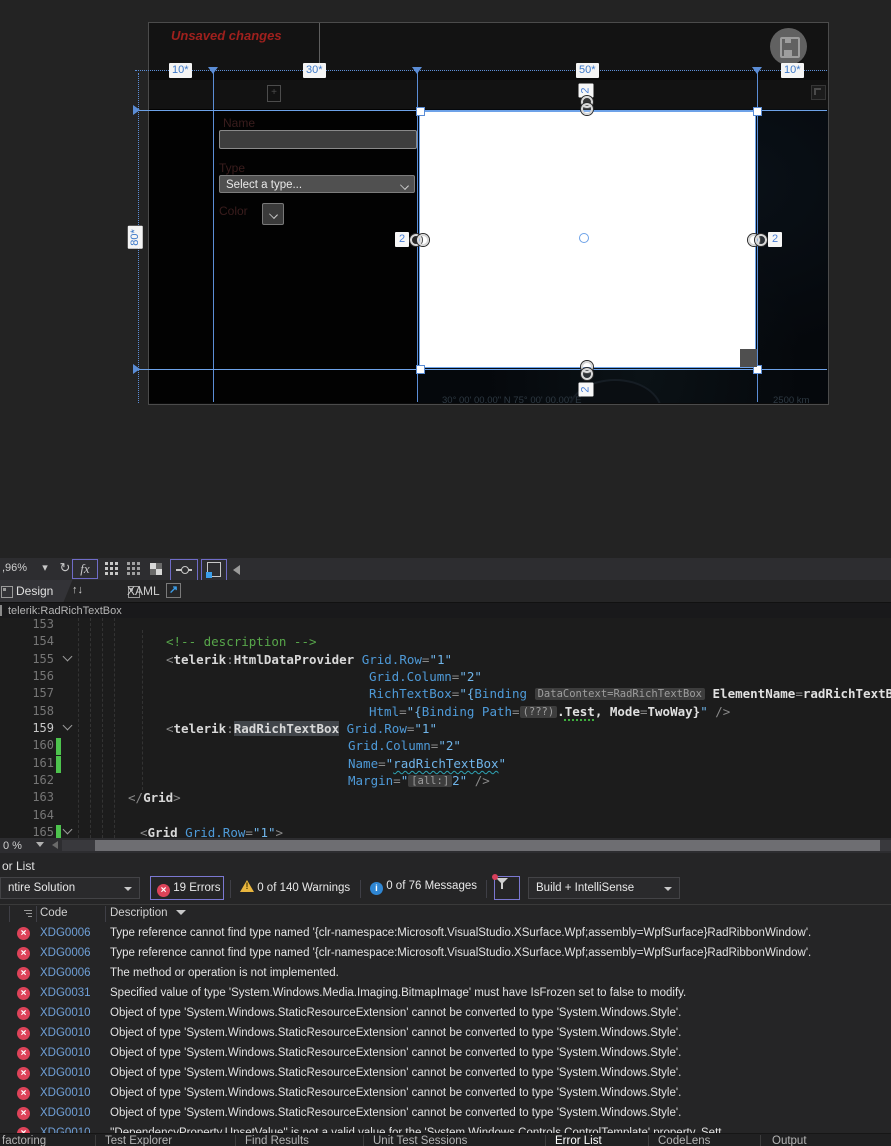  What do you see at coordinates (684, 1140) in the screenshot?
I see `bottom-tab-codelens: CodeLens` at bounding box center [684, 1140].